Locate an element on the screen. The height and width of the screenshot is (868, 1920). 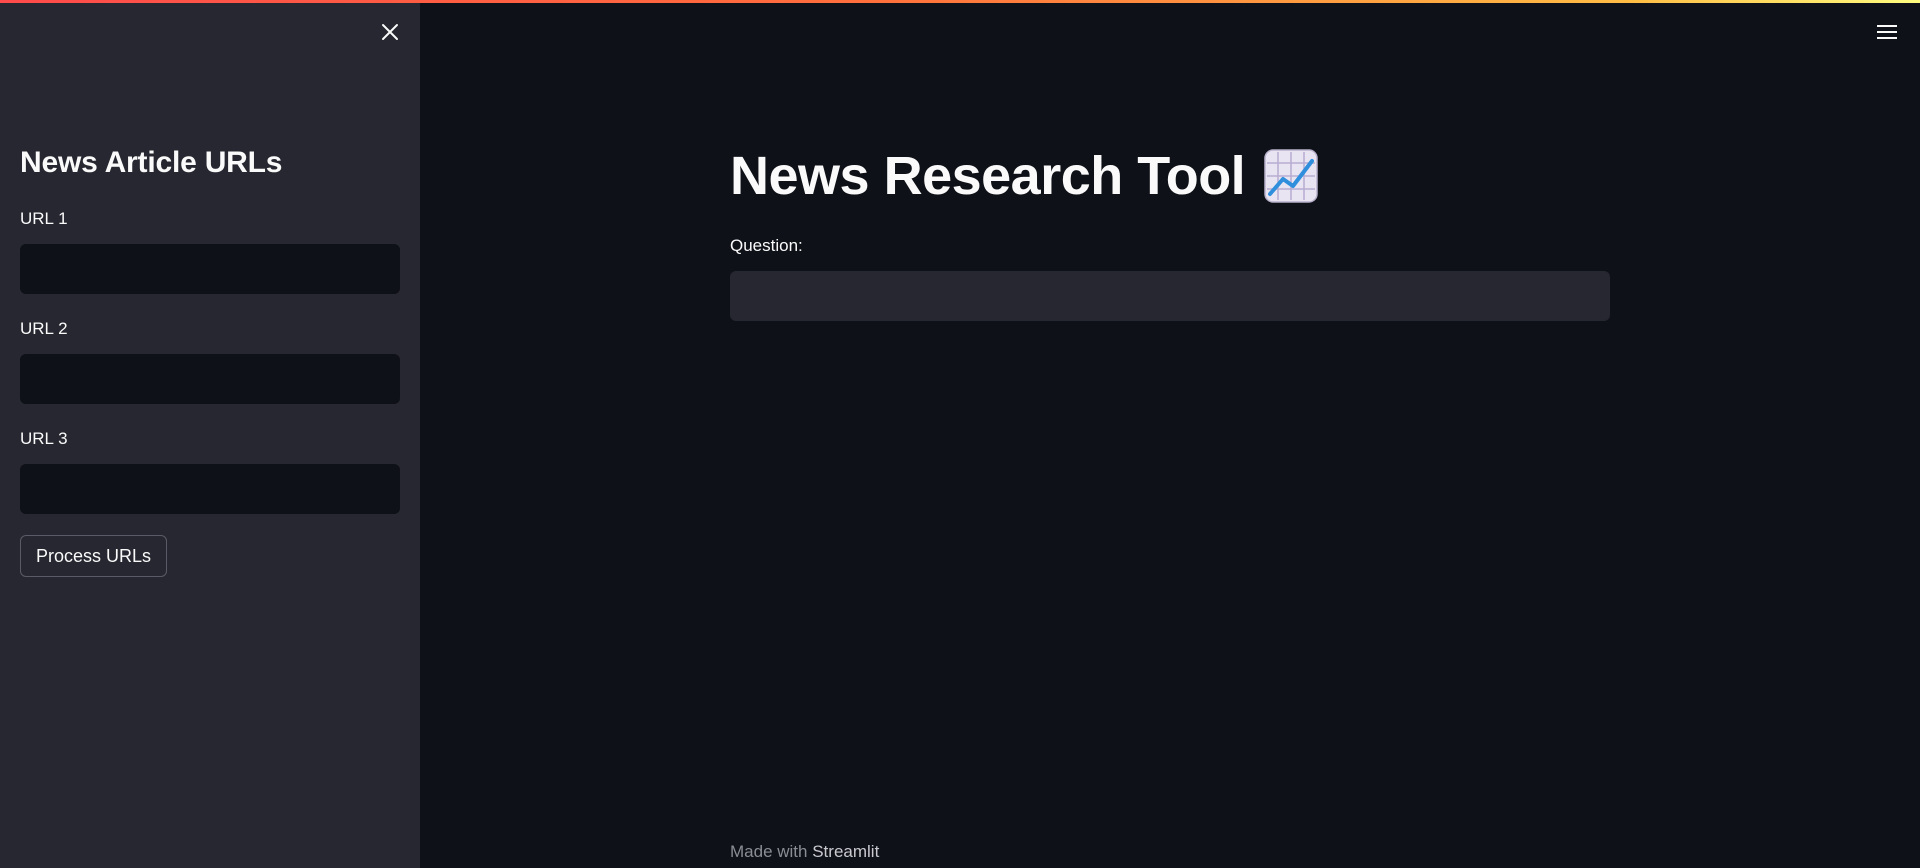
page-title: News Research Tool is located at coordinates (1024, 176).